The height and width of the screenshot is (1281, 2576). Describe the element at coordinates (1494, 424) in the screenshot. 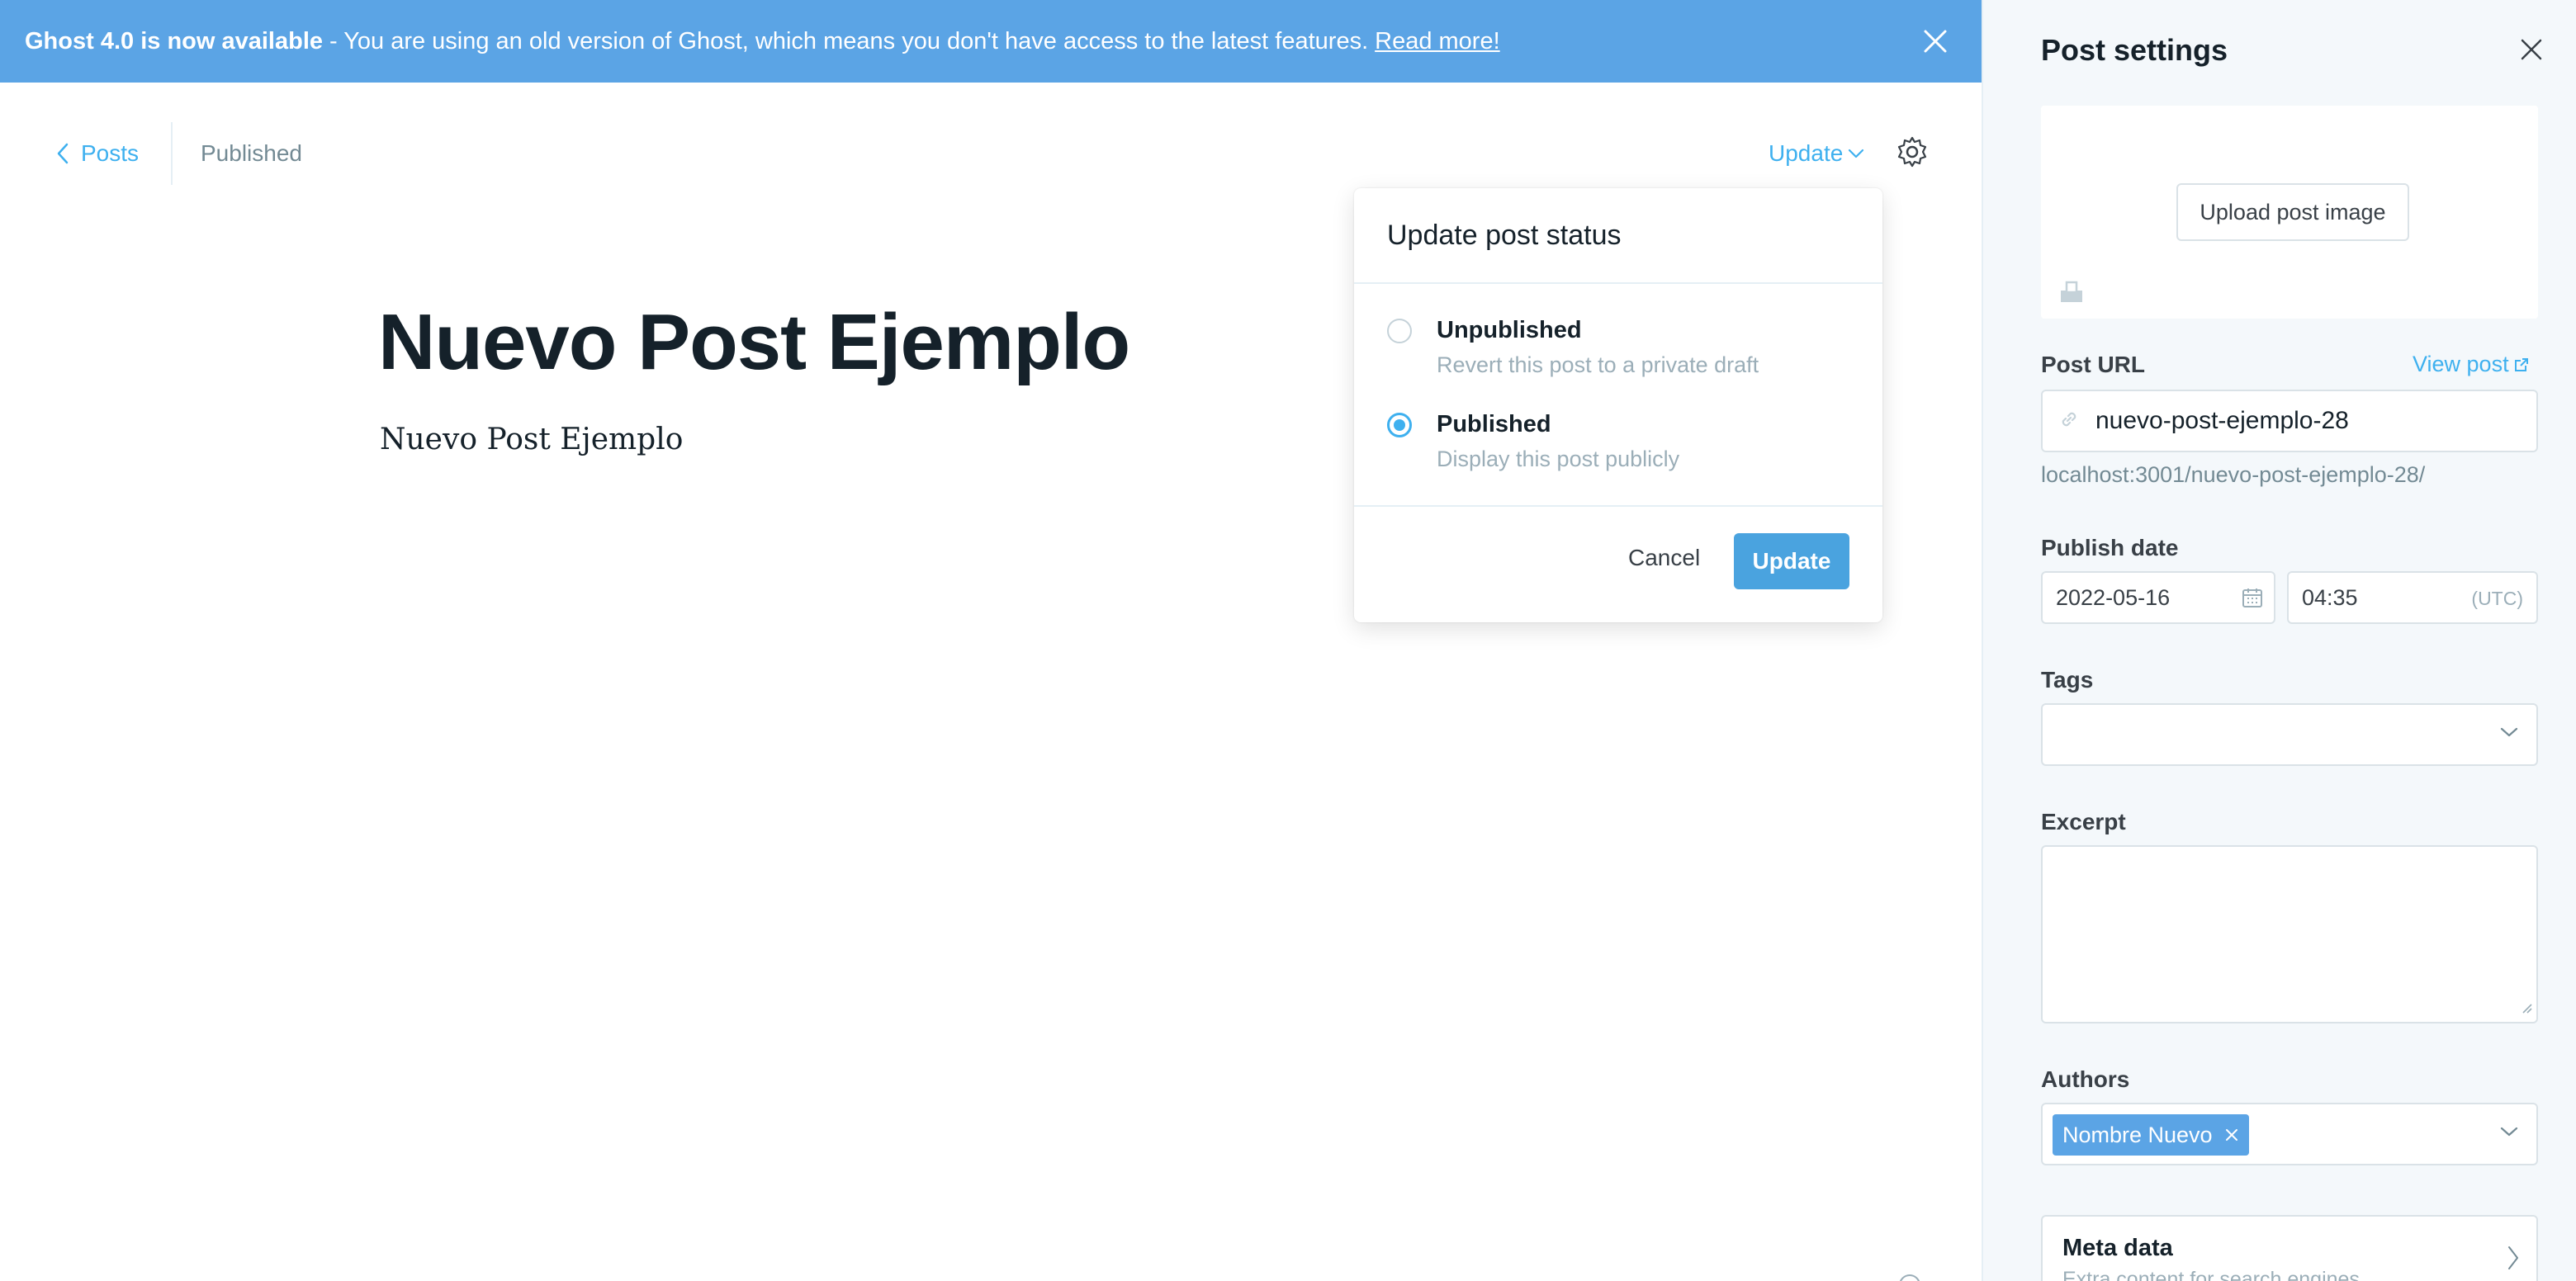

I see `option-label: Published` at that location.